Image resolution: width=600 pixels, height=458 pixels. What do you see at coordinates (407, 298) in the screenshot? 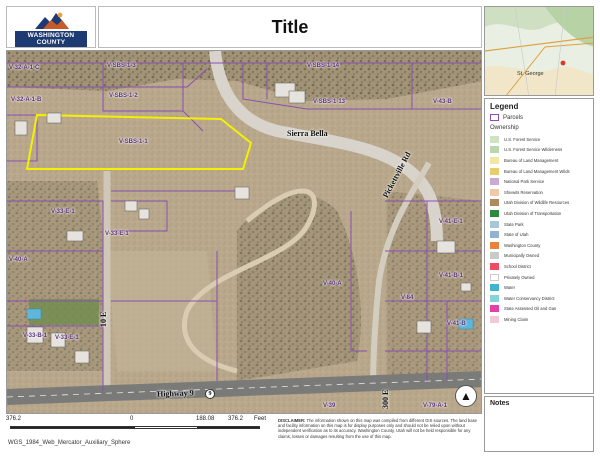
I see `parcel-label: V-84` at bounding box center [407, 298].